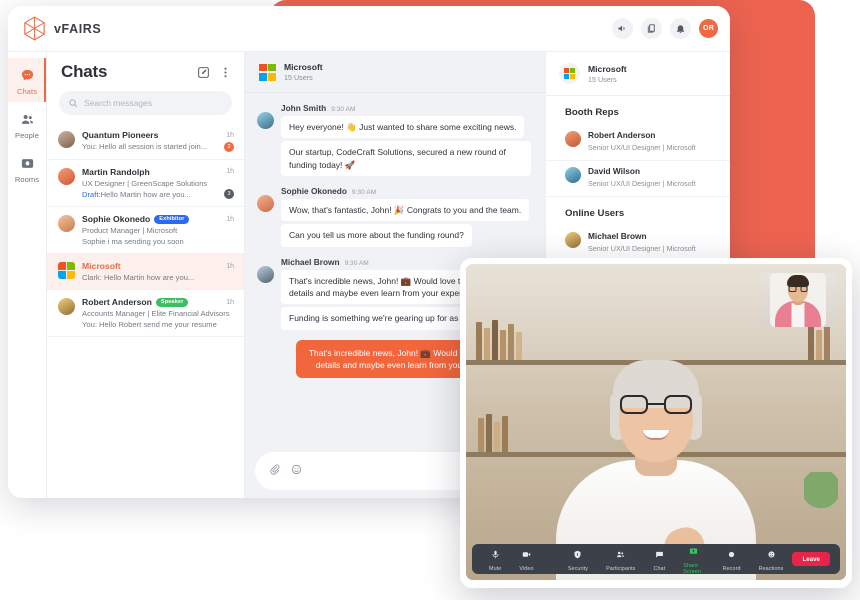  What do you see at coordinates (638, 74) in the screenshot?
I see `members-header: Microsoft 15 Users` at bounding box center [638, 74].